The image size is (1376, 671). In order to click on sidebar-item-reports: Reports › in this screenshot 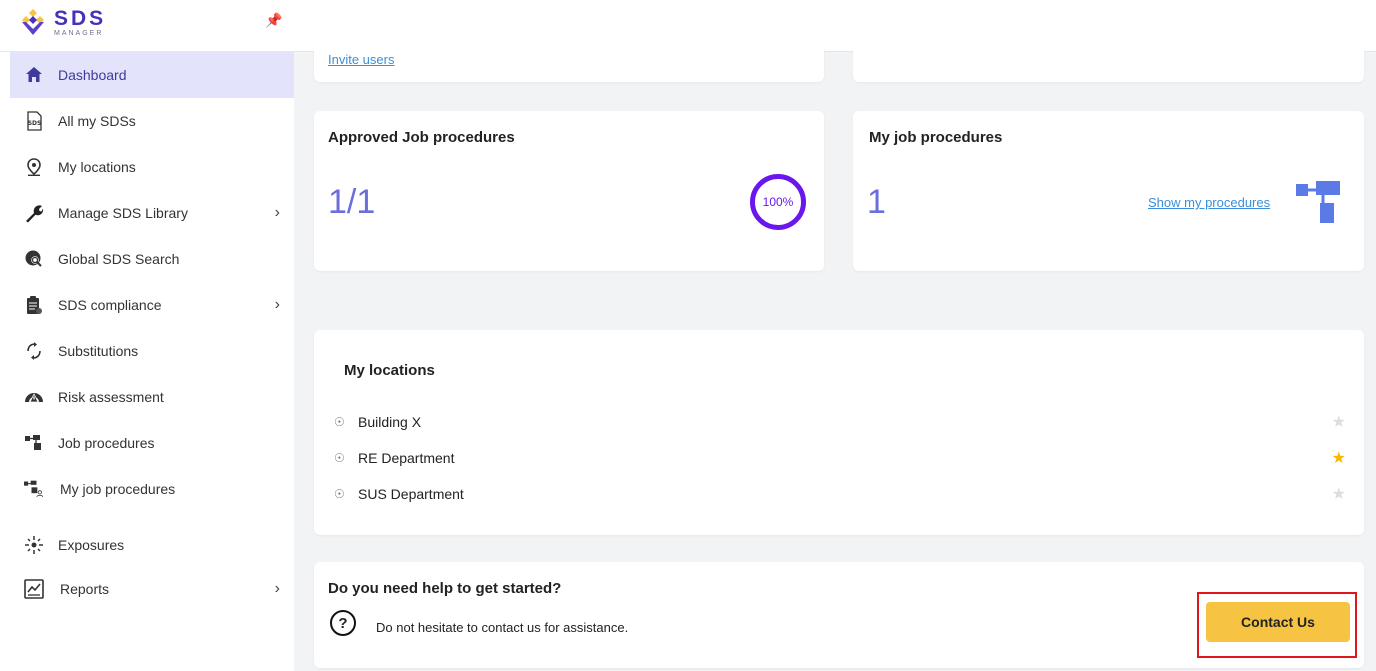, I will do `click(152, 589)`.